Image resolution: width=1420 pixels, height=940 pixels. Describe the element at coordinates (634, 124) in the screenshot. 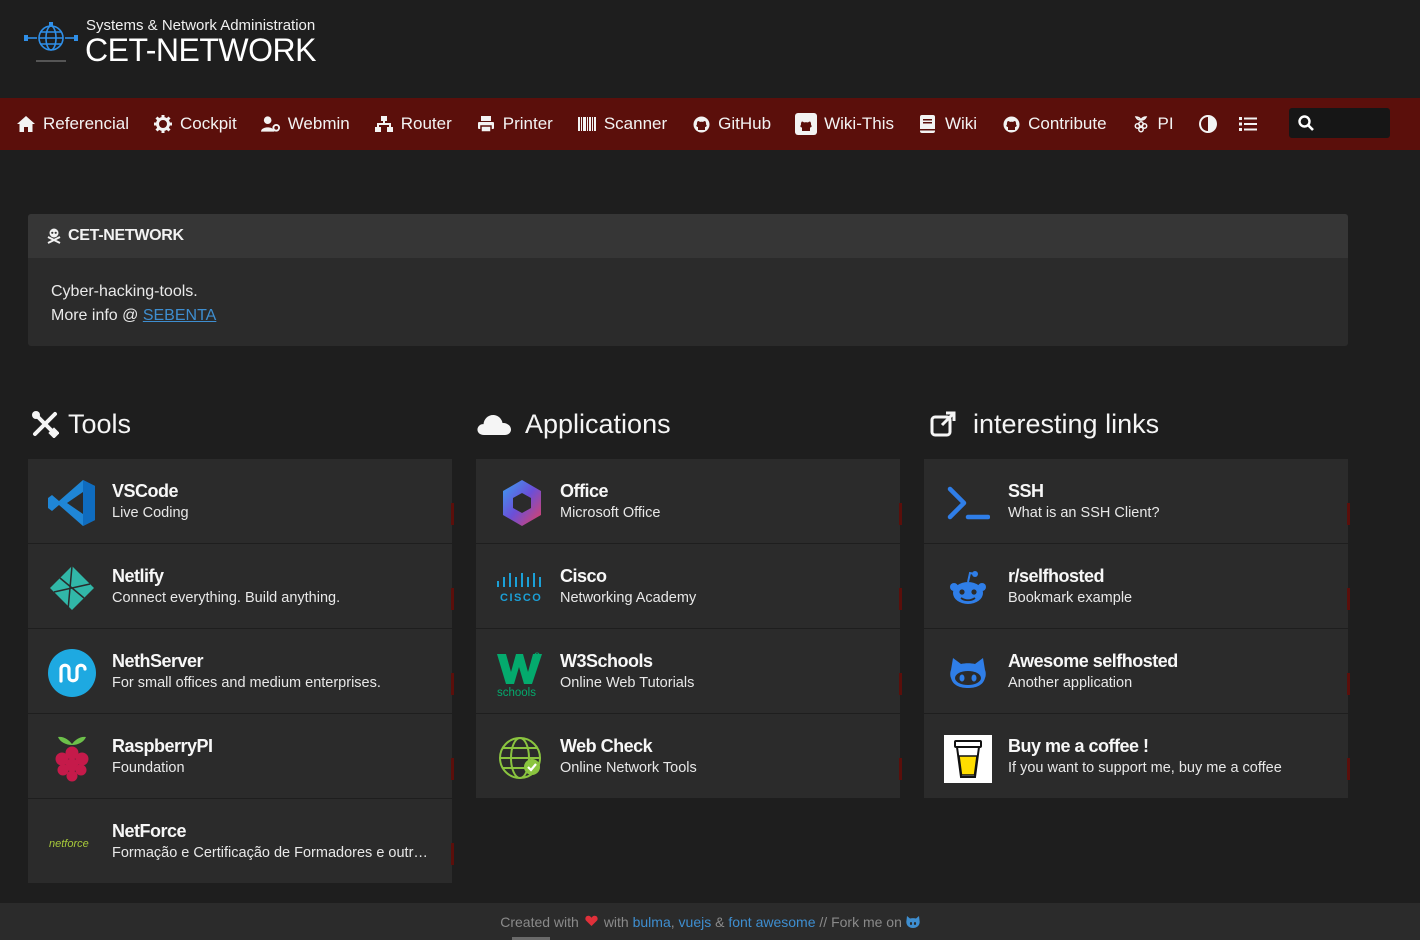

I see `nav-item-scanner: Scanner` at that location.